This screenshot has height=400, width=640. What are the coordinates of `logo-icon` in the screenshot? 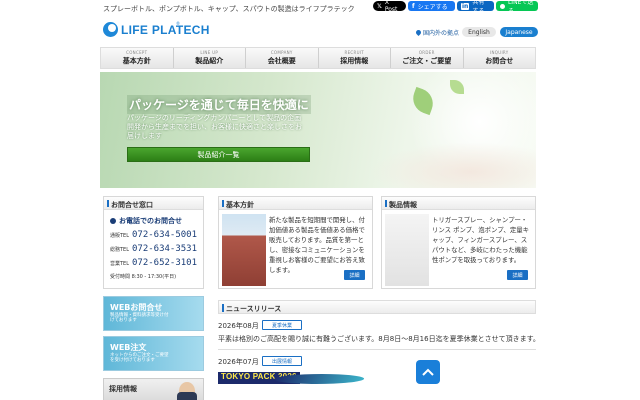 It's located at (110, 29).